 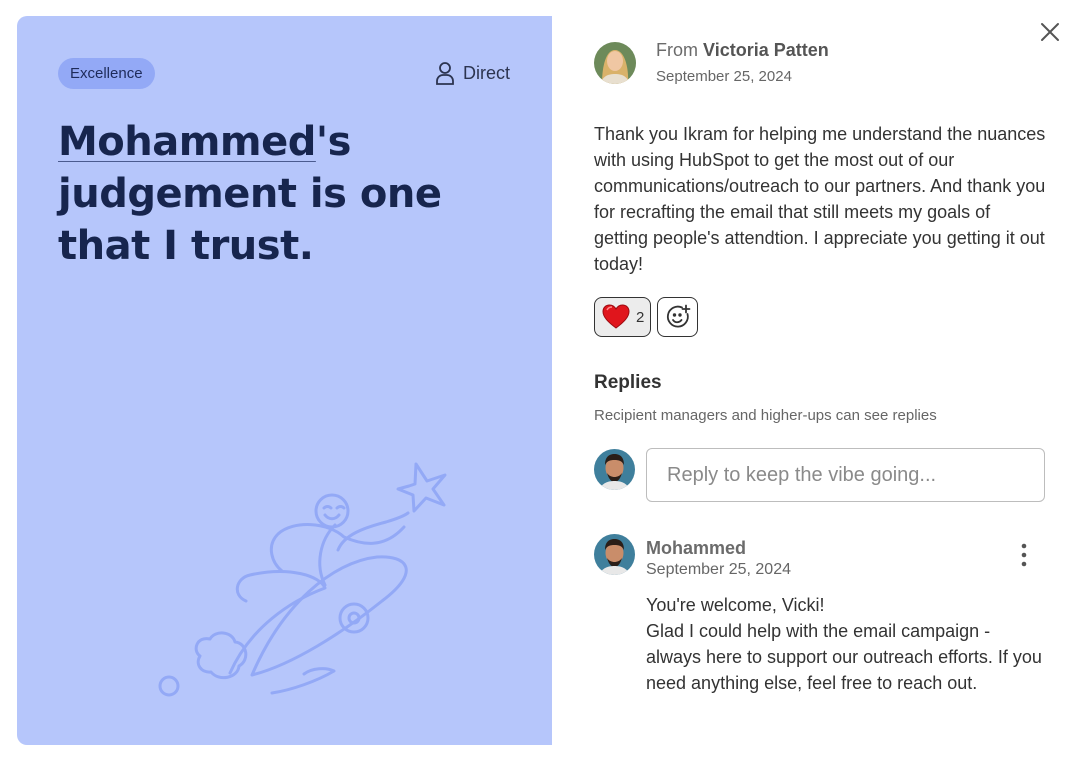 I want to click on reply-author-avatar, so click(x=614, y=554).